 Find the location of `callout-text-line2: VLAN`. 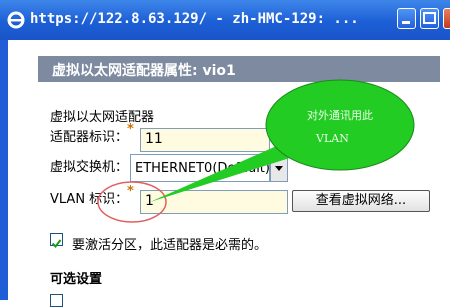

callout-text-line2: VLAN is located at coordinates (332, 138).